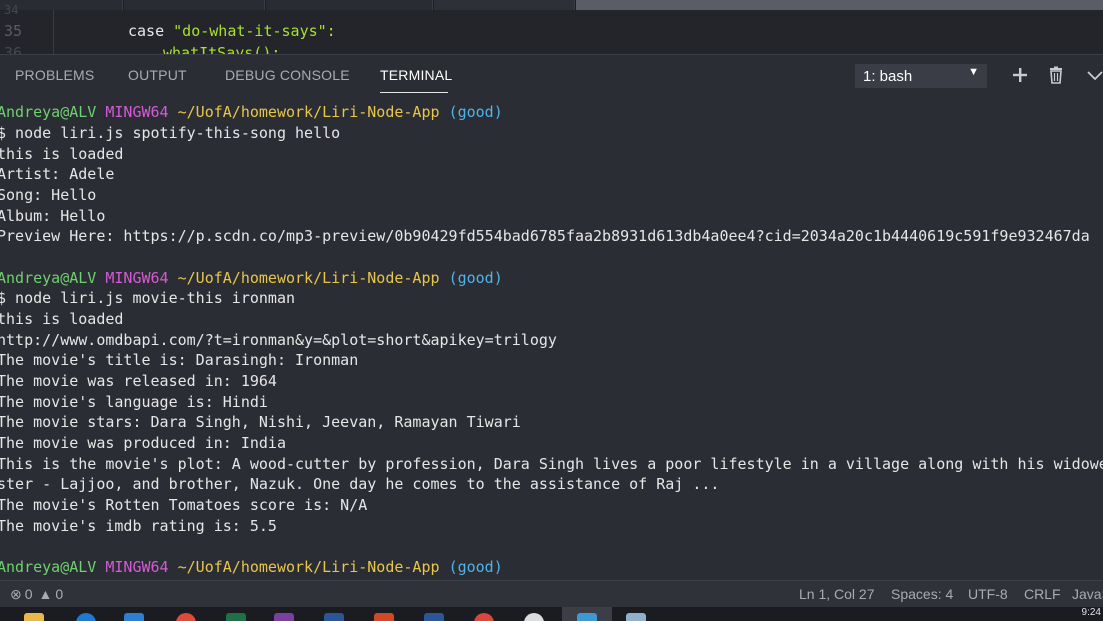  I want to click on terminal-line: The movie's title is: Darasingh: Ironman, so click(179, 360).